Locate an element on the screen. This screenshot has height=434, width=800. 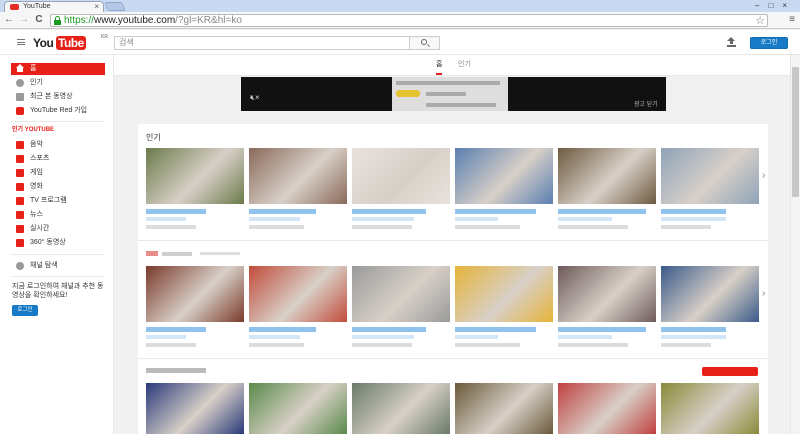
login-button: 로그인 is located at coordinates (769, 43).